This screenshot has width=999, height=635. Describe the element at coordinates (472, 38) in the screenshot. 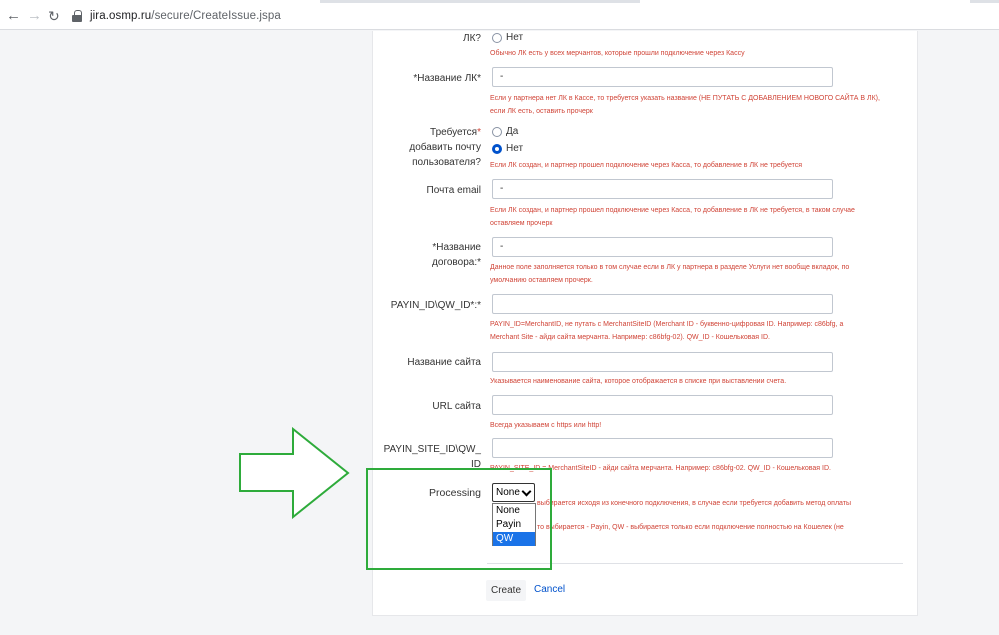

I see `lk-question-label: ЛК?` at that location.